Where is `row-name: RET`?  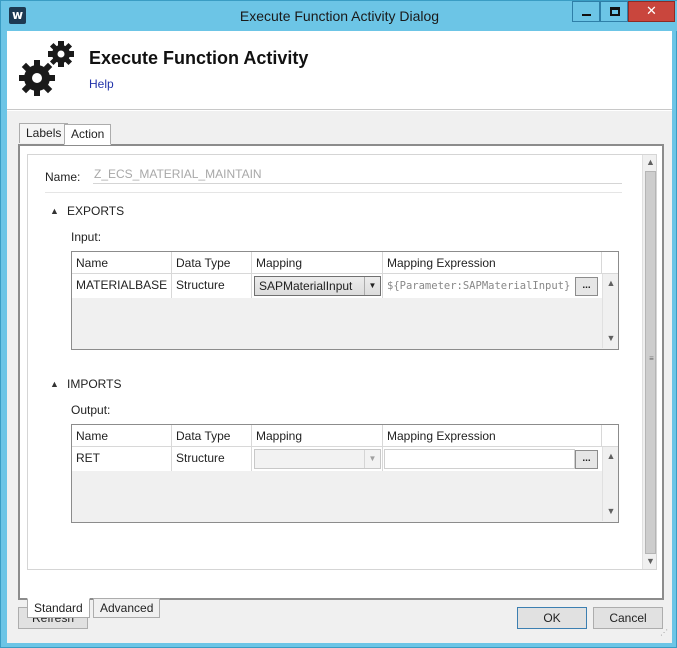 row-name: RET is located at coordinates (122, 459).